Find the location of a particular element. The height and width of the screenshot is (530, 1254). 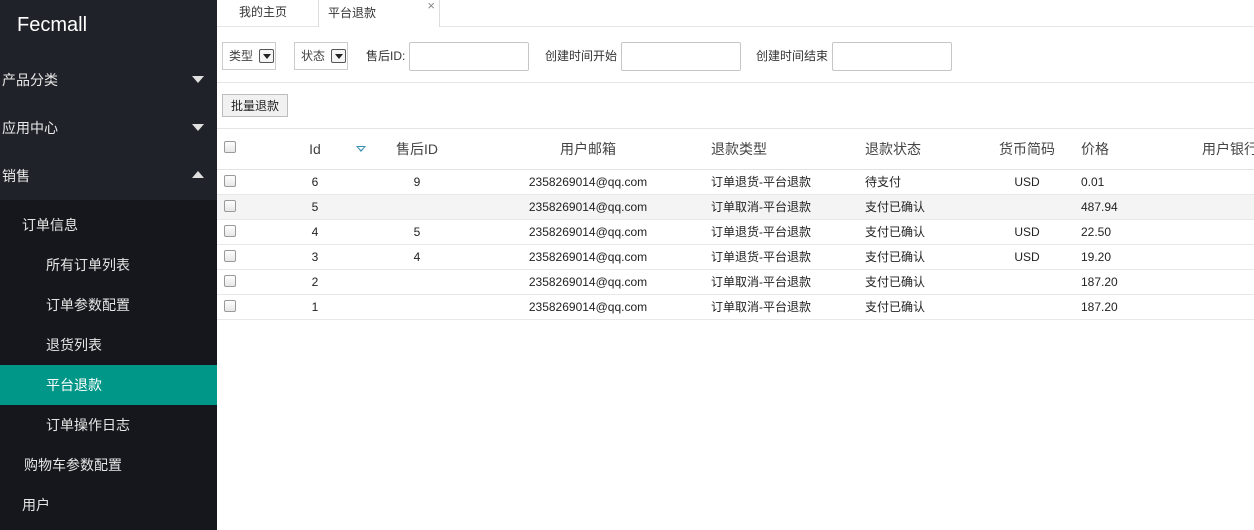

sidebar-item-label: 订单参数配置 is located at coordinates (88, 305).